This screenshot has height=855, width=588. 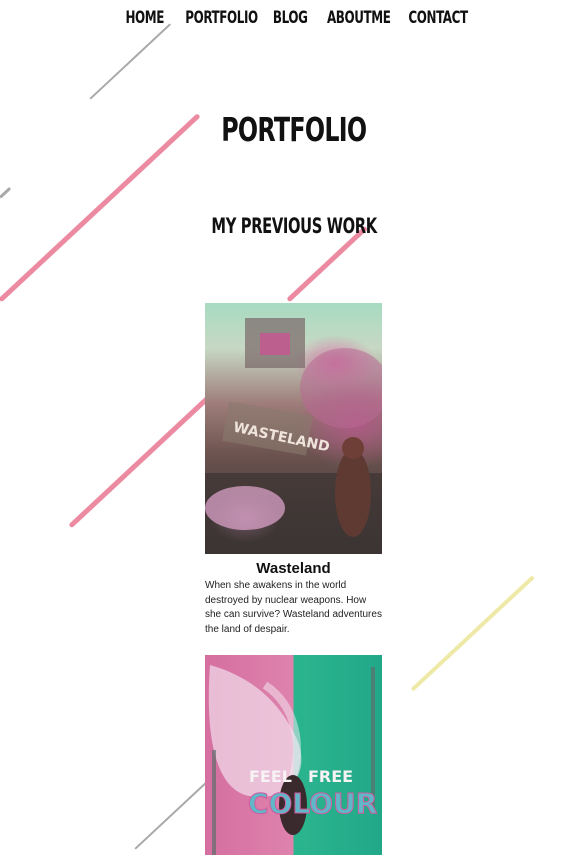 What do you see at coordinates (438, 18) in the screenshot?
I see `nav-contact-link: CONTACT` at bounding box center [438, 18].